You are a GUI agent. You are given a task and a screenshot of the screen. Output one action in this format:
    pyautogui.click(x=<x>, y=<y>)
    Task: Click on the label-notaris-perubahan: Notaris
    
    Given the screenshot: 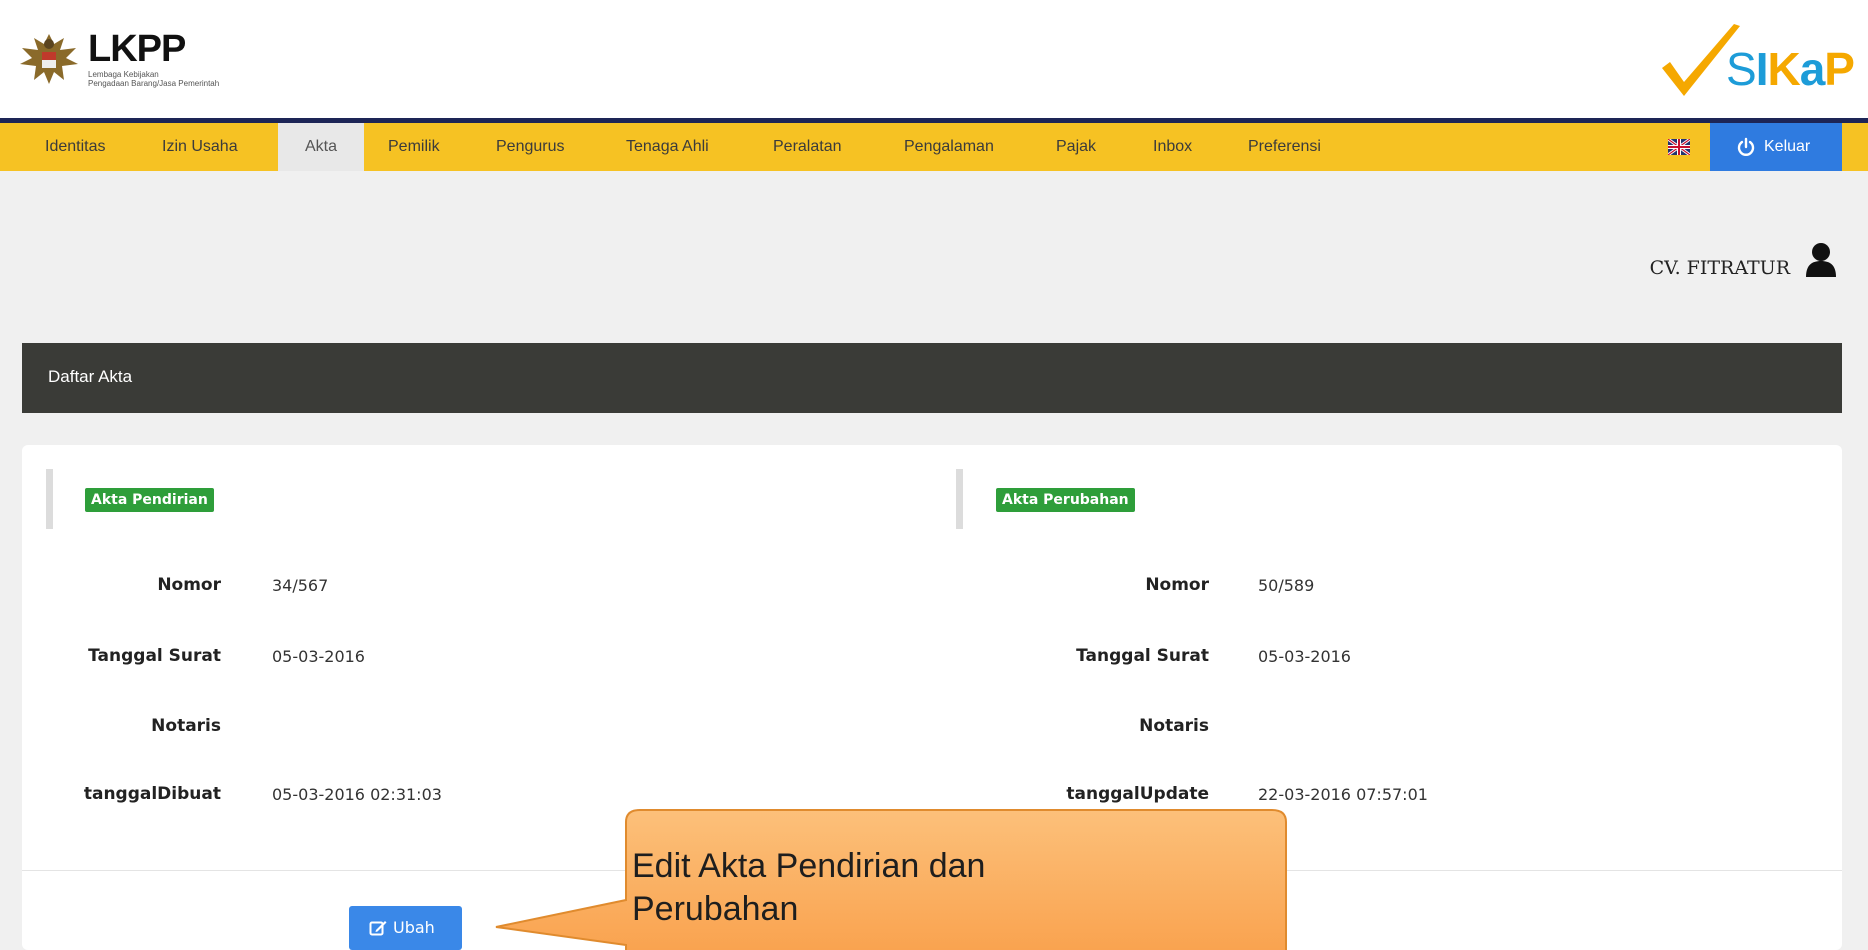 What is the action you would take?
    pyautogui.click(x=1174, y=726)
    